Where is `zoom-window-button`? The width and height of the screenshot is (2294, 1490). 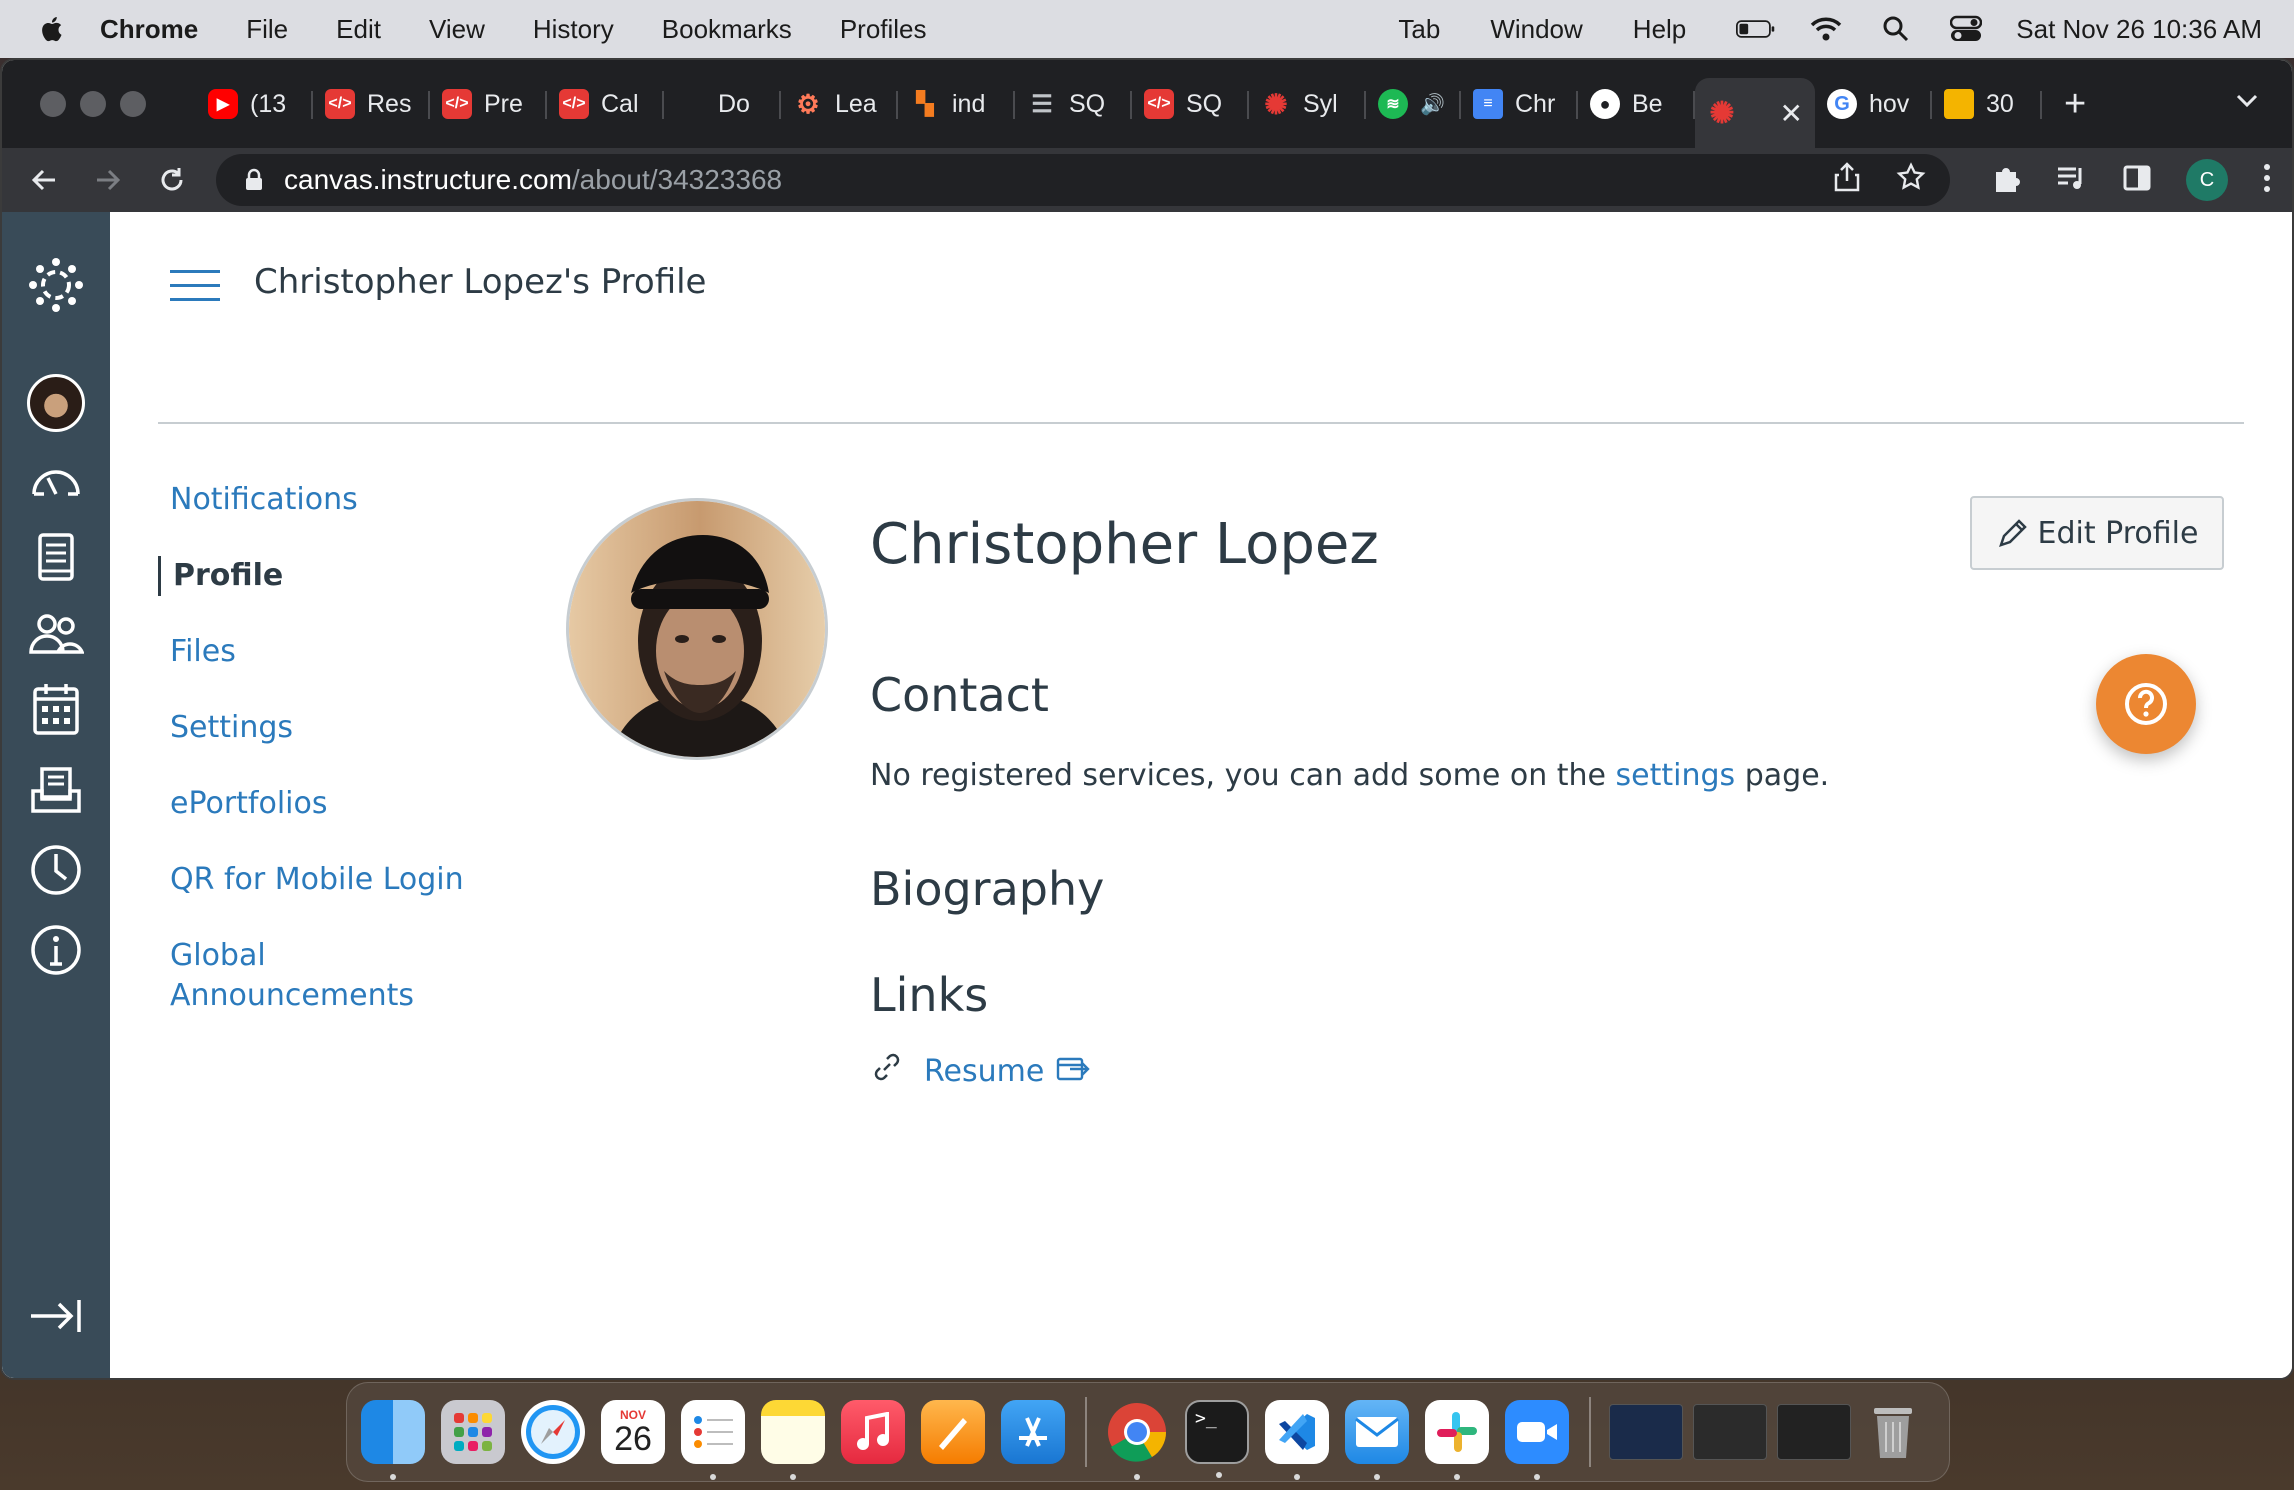 zoom-window-button is located at coordinates (133, 104).